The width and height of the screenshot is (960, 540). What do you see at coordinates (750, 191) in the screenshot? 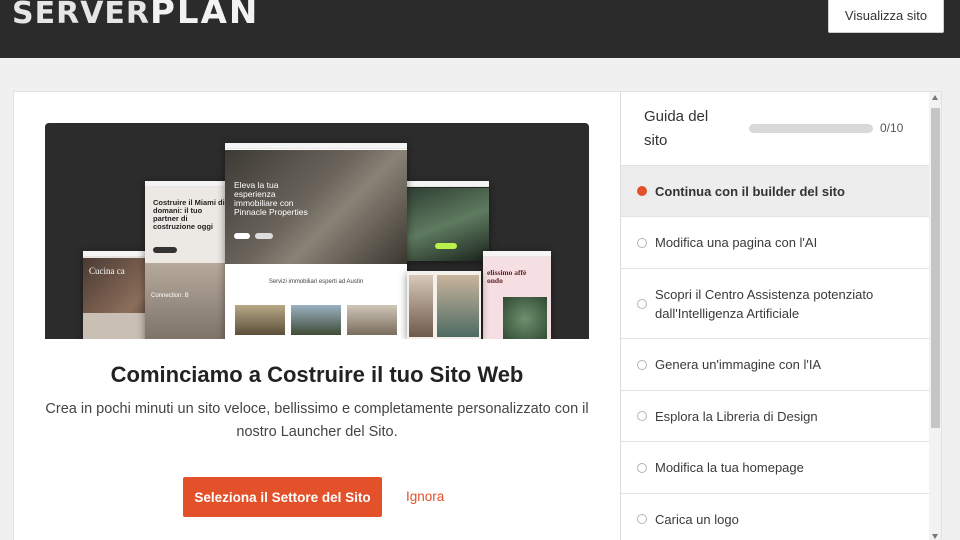
I see `guide-step-label: Continua con il builder del sito` at bounding box center [750, 191].